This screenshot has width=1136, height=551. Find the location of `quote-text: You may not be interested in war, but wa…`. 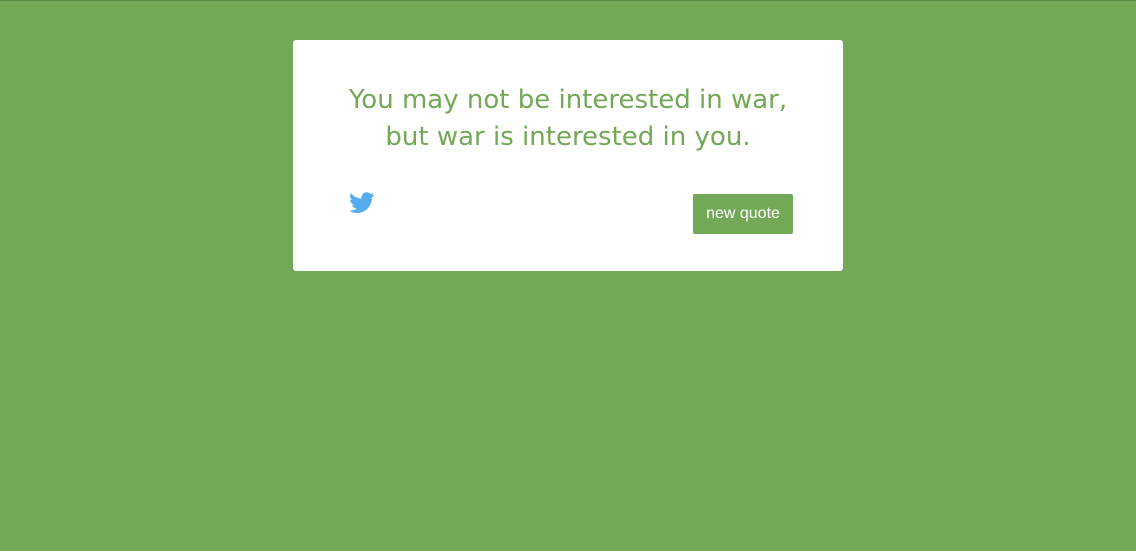

quote-text: You may not be interested in war, but wa… is located at coordinates (568, 118).